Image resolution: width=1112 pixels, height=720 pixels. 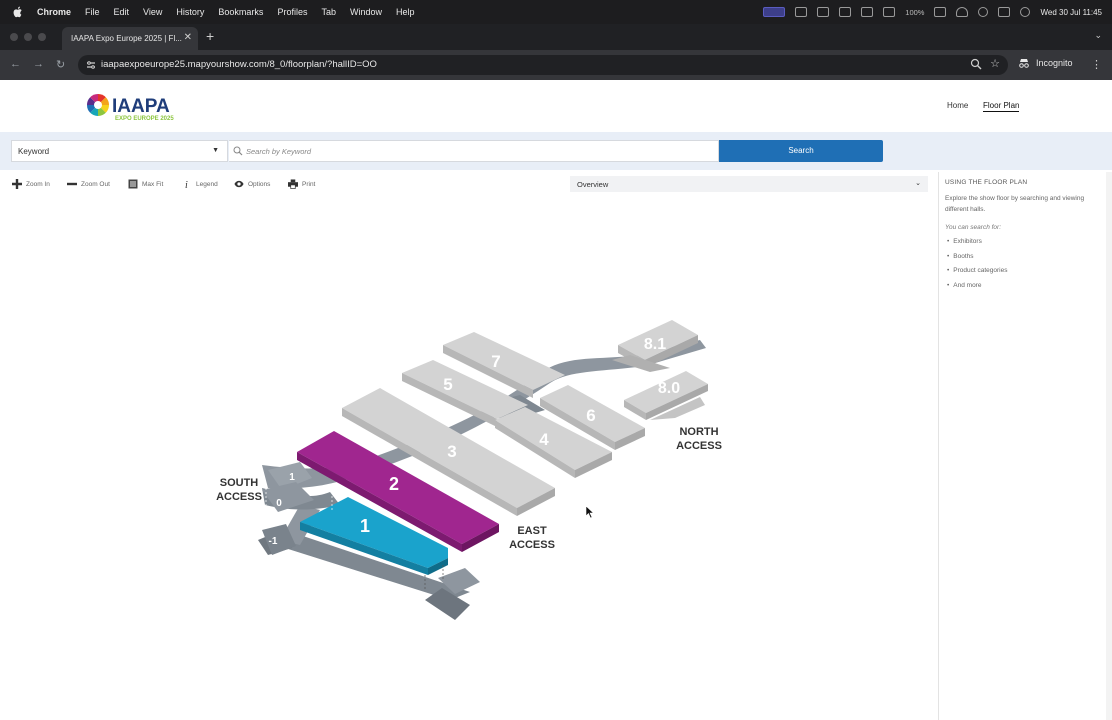 I want to click on forward-icon: →, so click(x=38, y=64).